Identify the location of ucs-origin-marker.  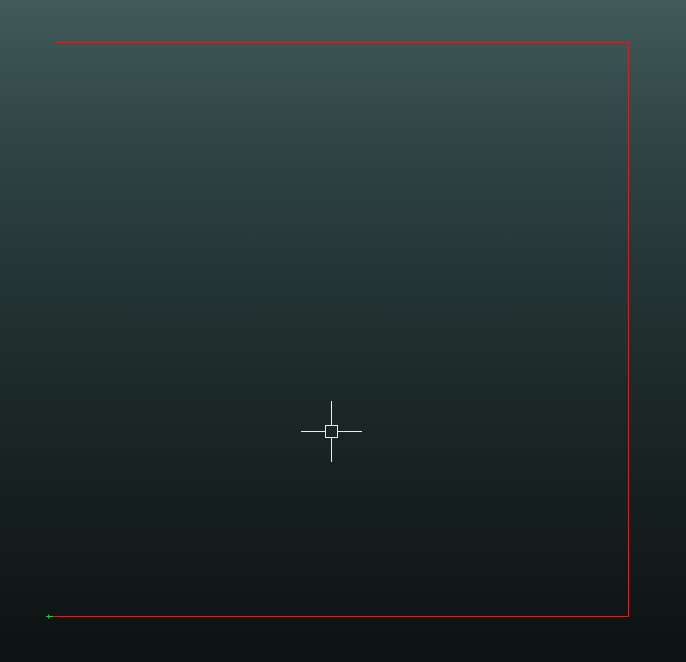
(49, 616).